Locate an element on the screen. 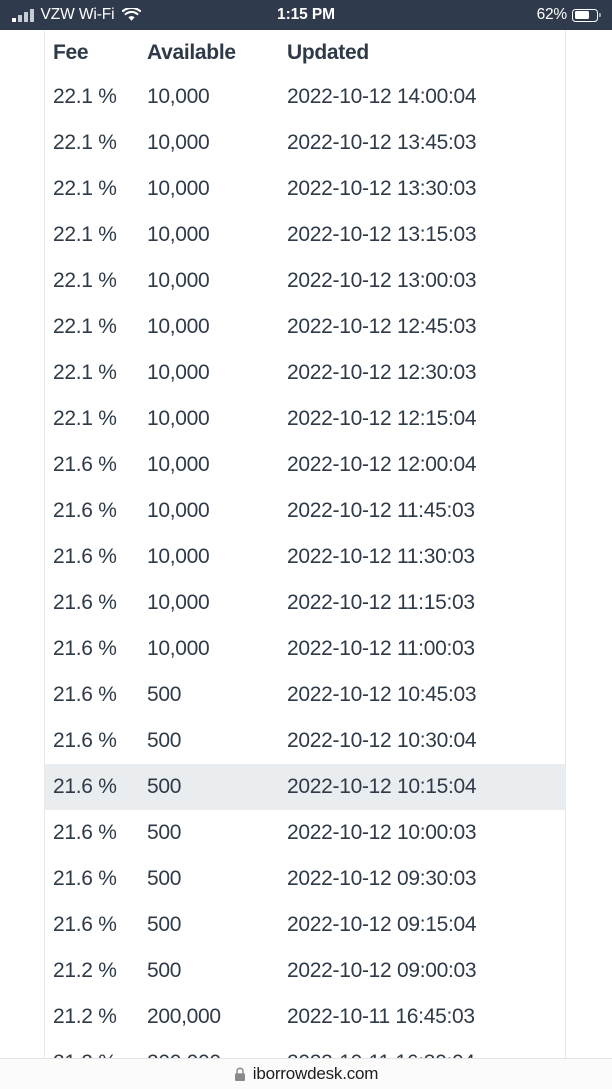 The height and width of the screenshot is (1089, 612). wifi-icon is located at coordinates (131, 15).